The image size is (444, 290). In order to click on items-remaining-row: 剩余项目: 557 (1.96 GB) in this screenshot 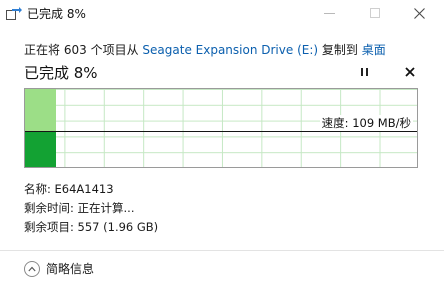, I will do `click(91, 227)`.